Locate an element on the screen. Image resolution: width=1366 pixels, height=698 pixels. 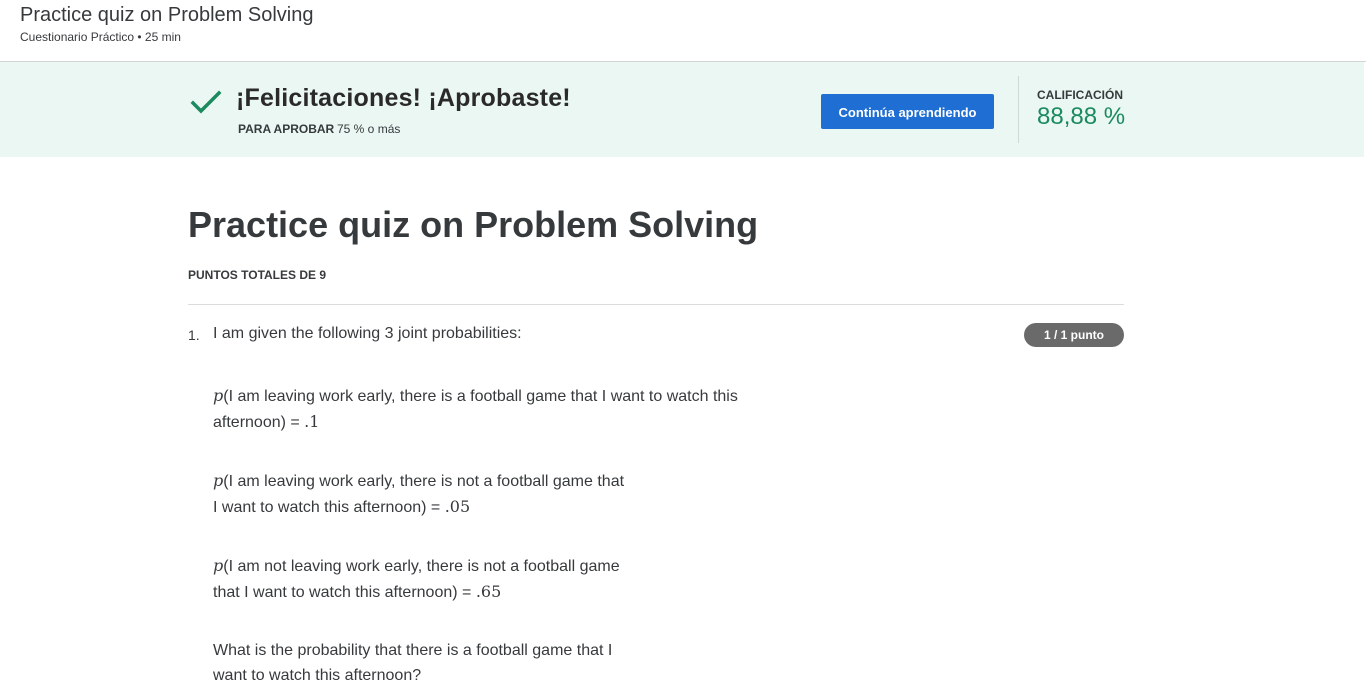
header-subtitle: Cuestionario Práctico • 25 min is located at coordinates (100, 37).